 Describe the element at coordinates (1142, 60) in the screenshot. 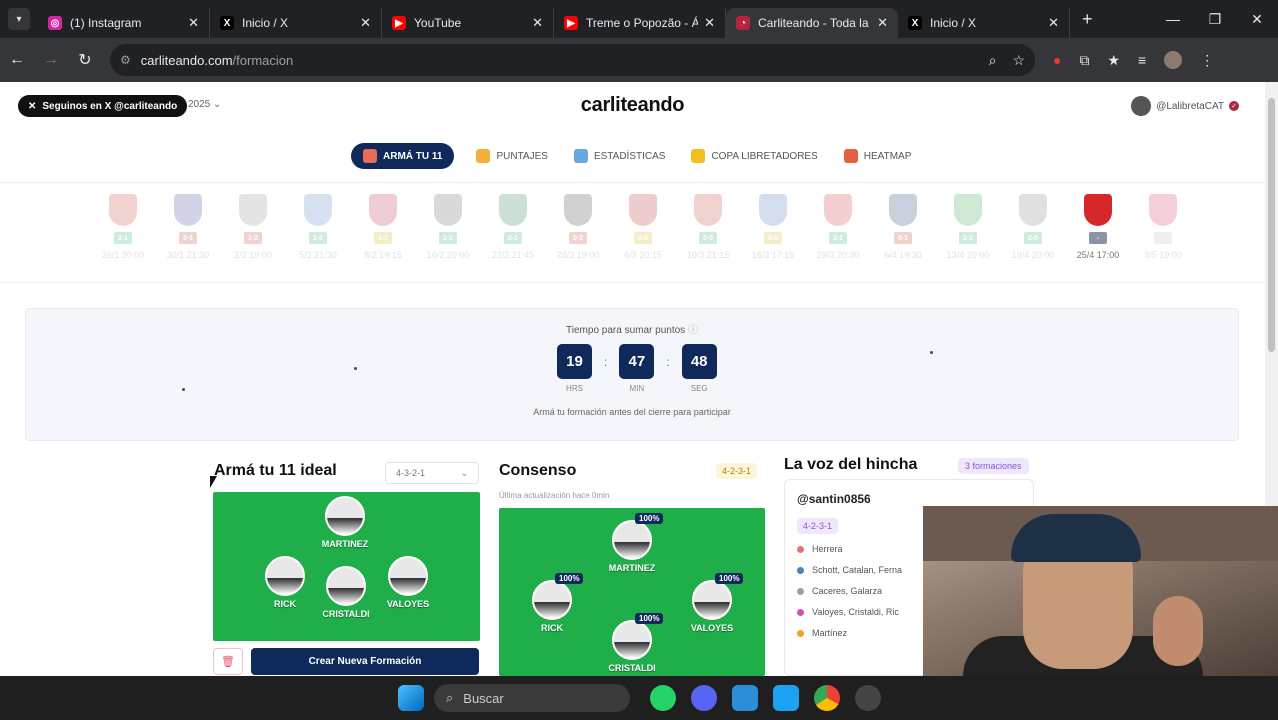

I see `media-icon: ≡` at that location.